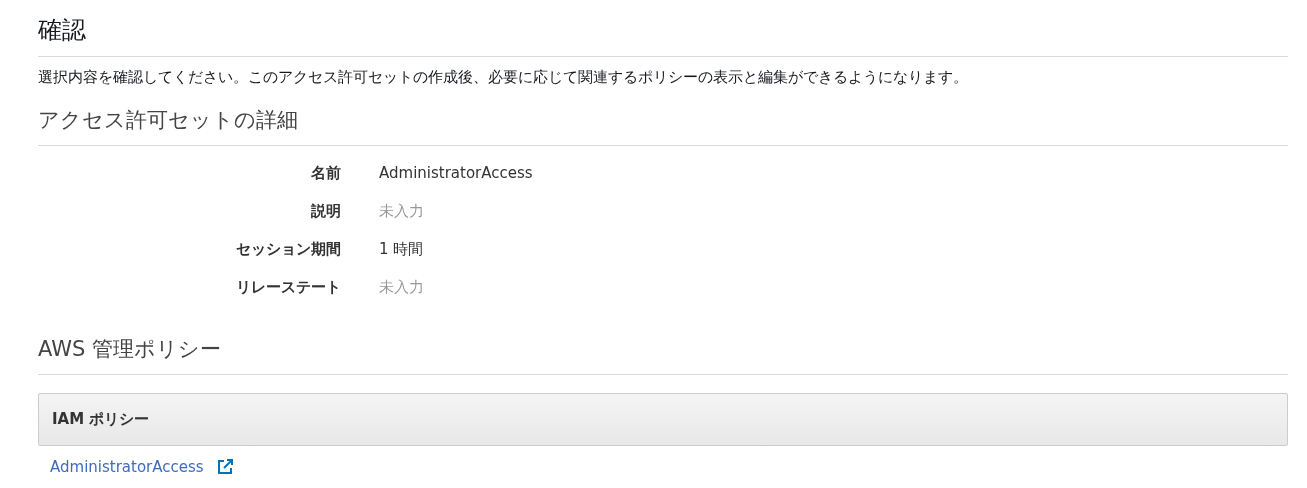 This screenshot has height=488, width=1307. I want to click on external-link-icon, so click(224, 467).